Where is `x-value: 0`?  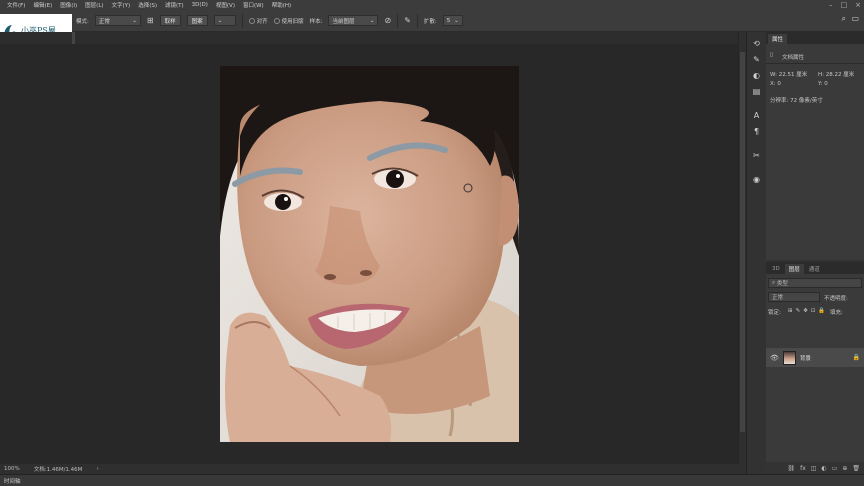
x-value: 0 is located at coordinates (779, 84).